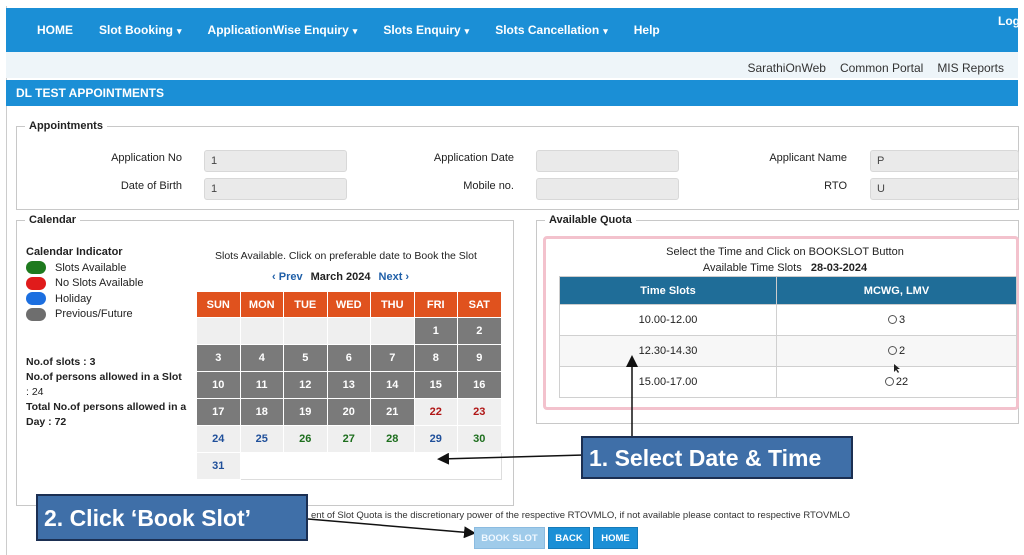 The image size is (1024, 555). What do you see at coordinates (511, 458) in the screenshot?
I see `arrow-to-date` at bounding box center [511, 458].